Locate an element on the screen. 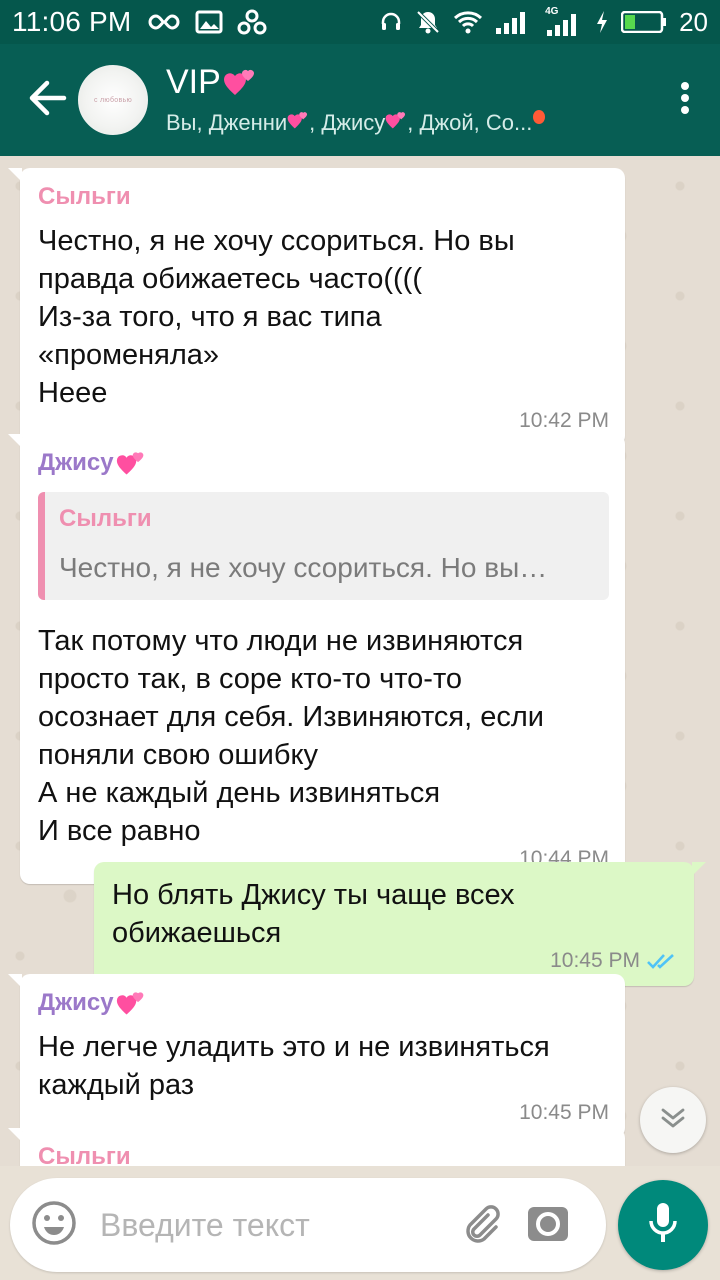 The width and height of the screenshot is (720, 1280). status-system-icons: 4G 20 is located at coordinates (537, 22).